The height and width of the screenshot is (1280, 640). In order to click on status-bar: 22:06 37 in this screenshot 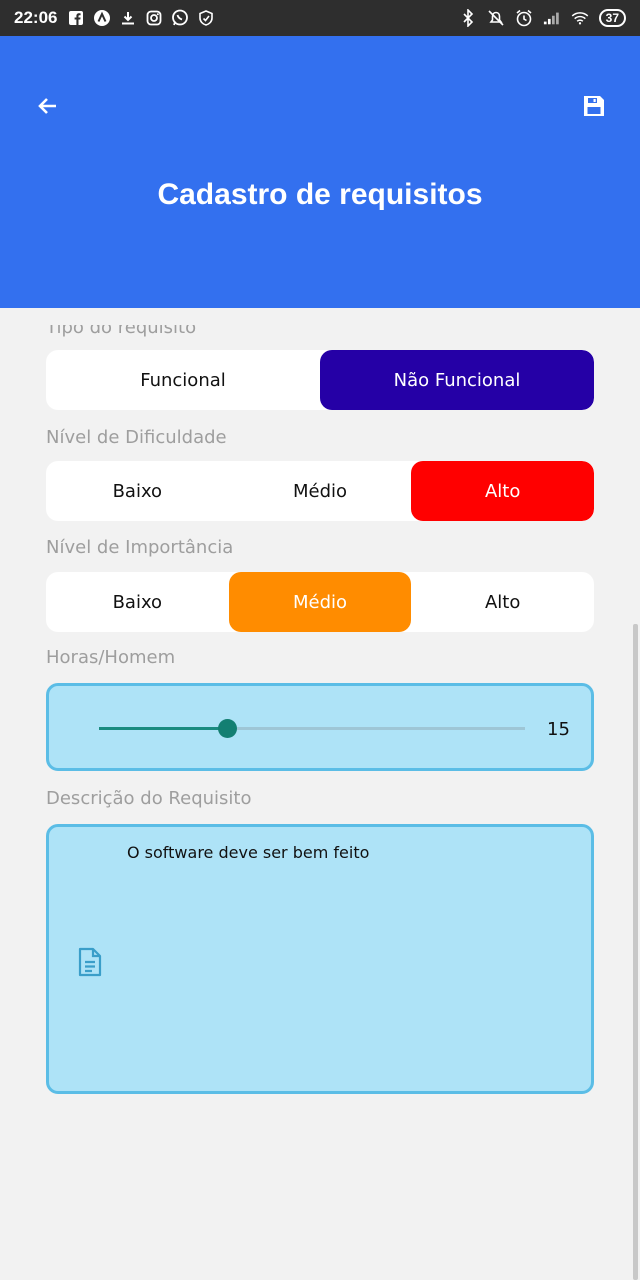, I will do `click(320, 18)`.